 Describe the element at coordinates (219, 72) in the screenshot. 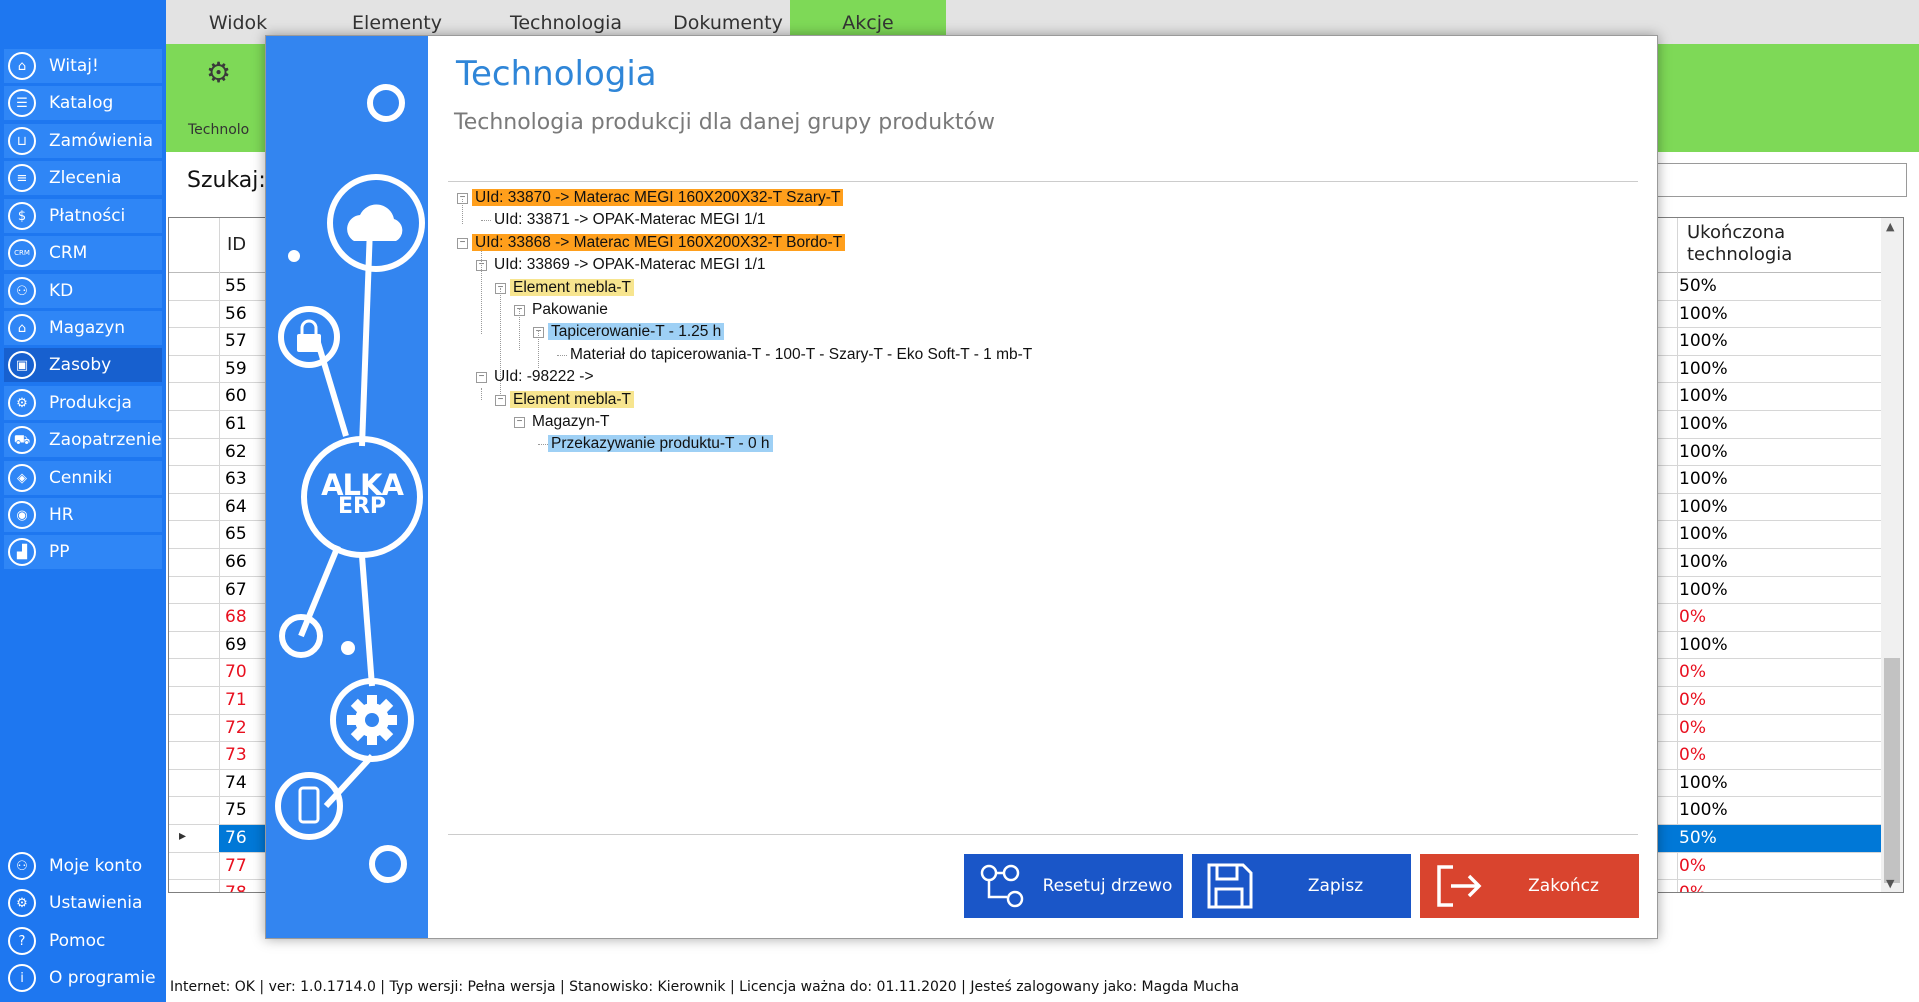

I see `gears-icon: ⚙` at that location.